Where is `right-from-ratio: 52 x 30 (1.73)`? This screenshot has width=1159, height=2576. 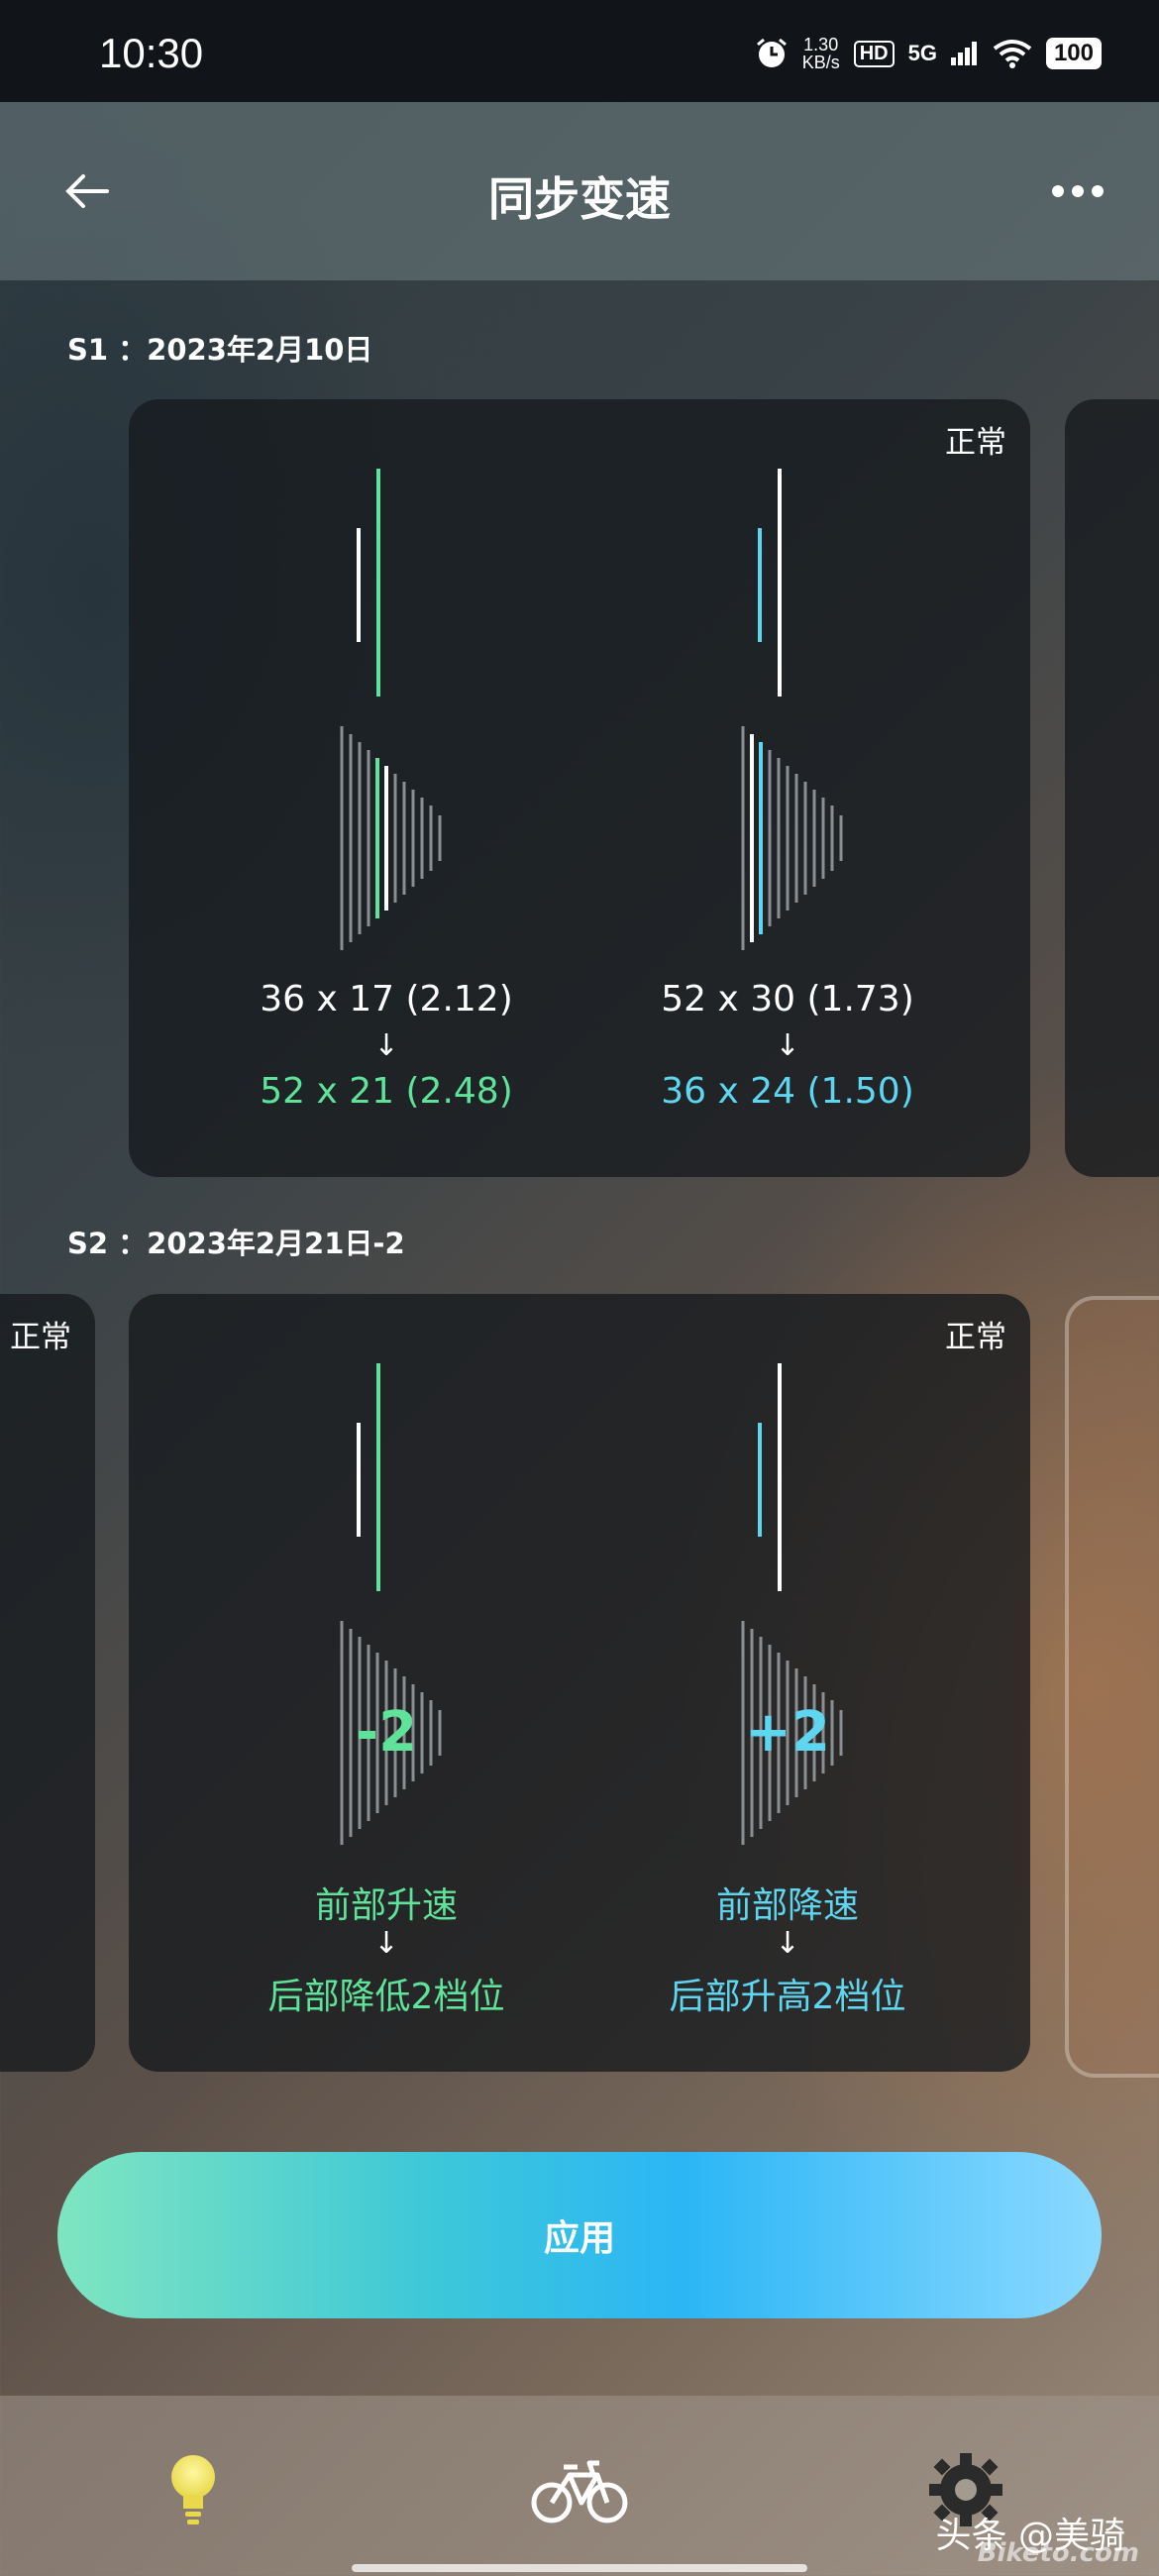
right-from-ratio: 52 x 30 (1.73) is located at coordinates (787, 999).